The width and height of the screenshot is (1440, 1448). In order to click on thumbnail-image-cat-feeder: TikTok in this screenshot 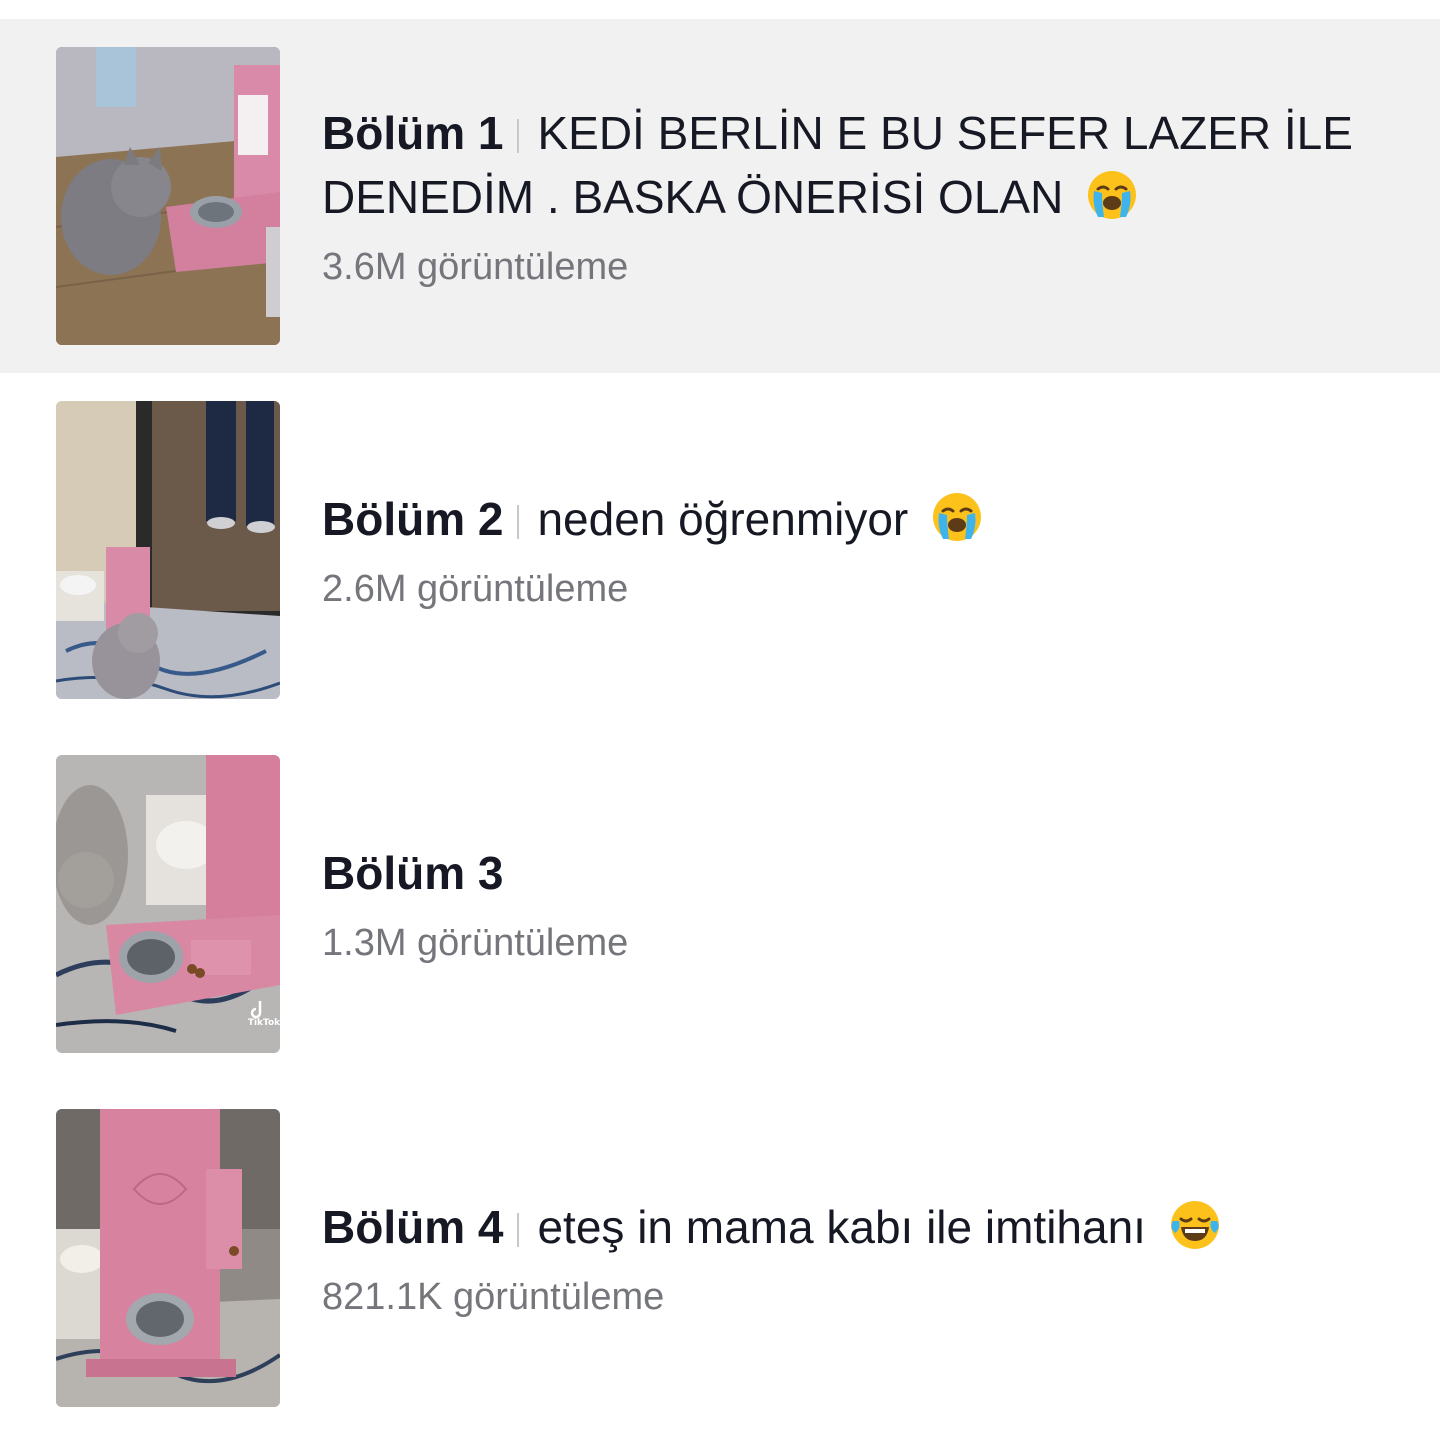, I will do `click(168, 904)`.